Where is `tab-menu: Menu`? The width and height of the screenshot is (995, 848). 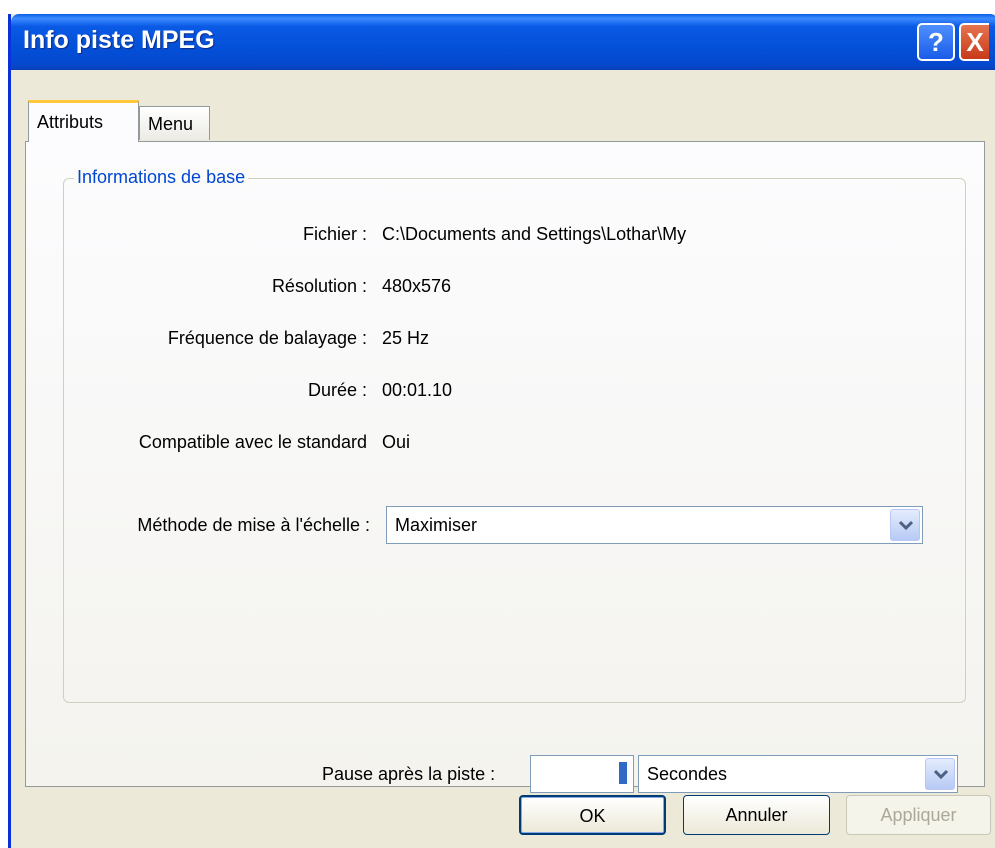
tab-menu: Menu is located at coordinates (174, 123).